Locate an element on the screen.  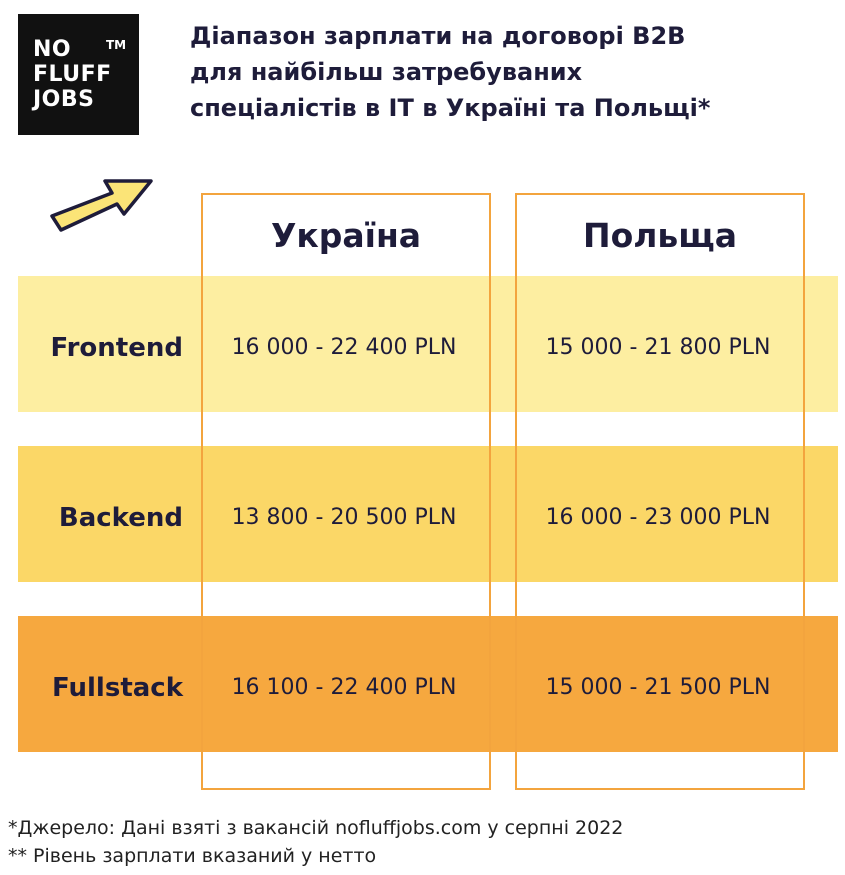
cell-fullstack-ukraine: 16 100 - 22 400 PLN is located at coordinates (344, 687).